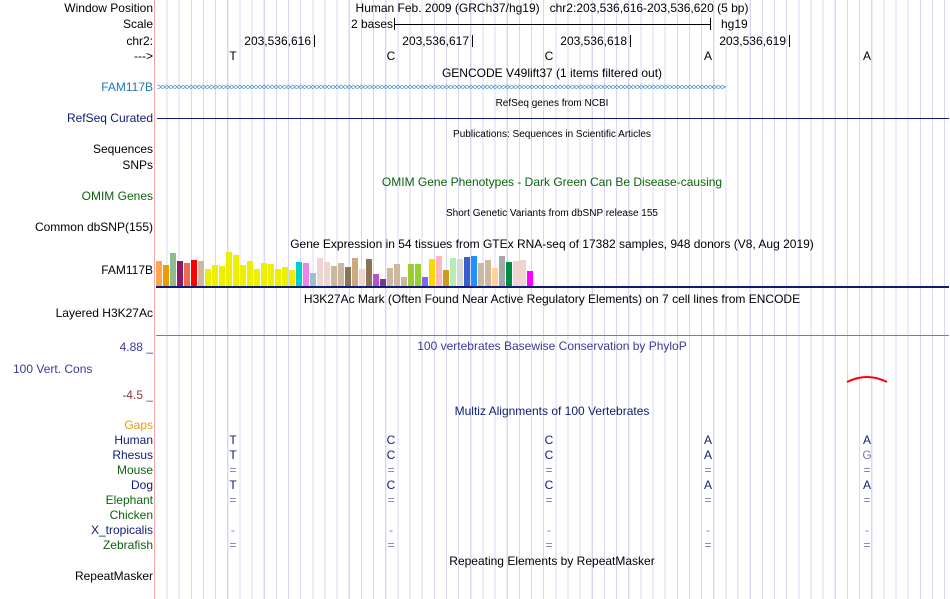 This screenshot has height=599, width=950. I want to click on snps-track-label: SNPs, so click(137, 165).